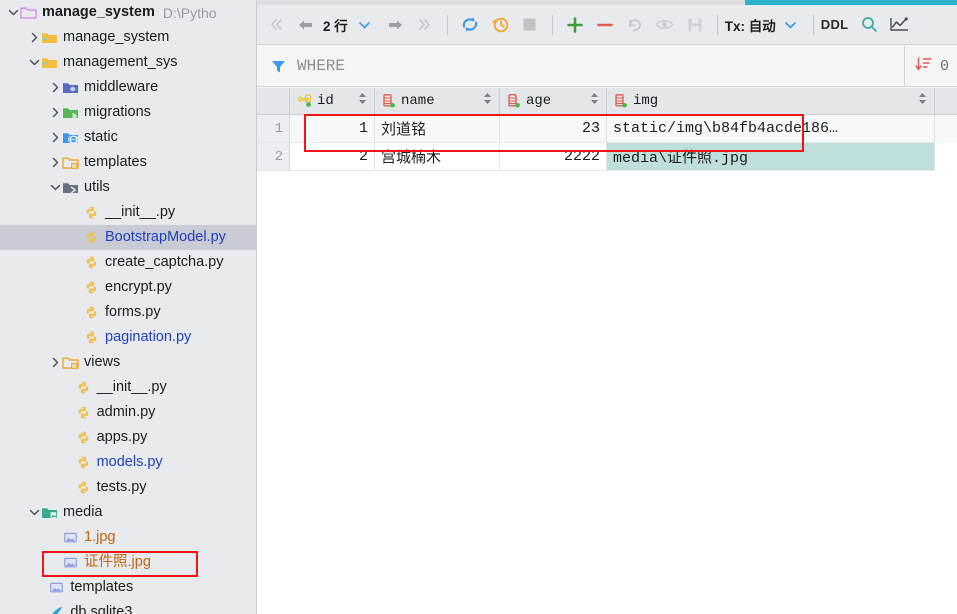  Describe the element at coordinates (128, 607) in the screenshot. I see `tree-item-db-sqlite3: db.sqlite3` at that location.